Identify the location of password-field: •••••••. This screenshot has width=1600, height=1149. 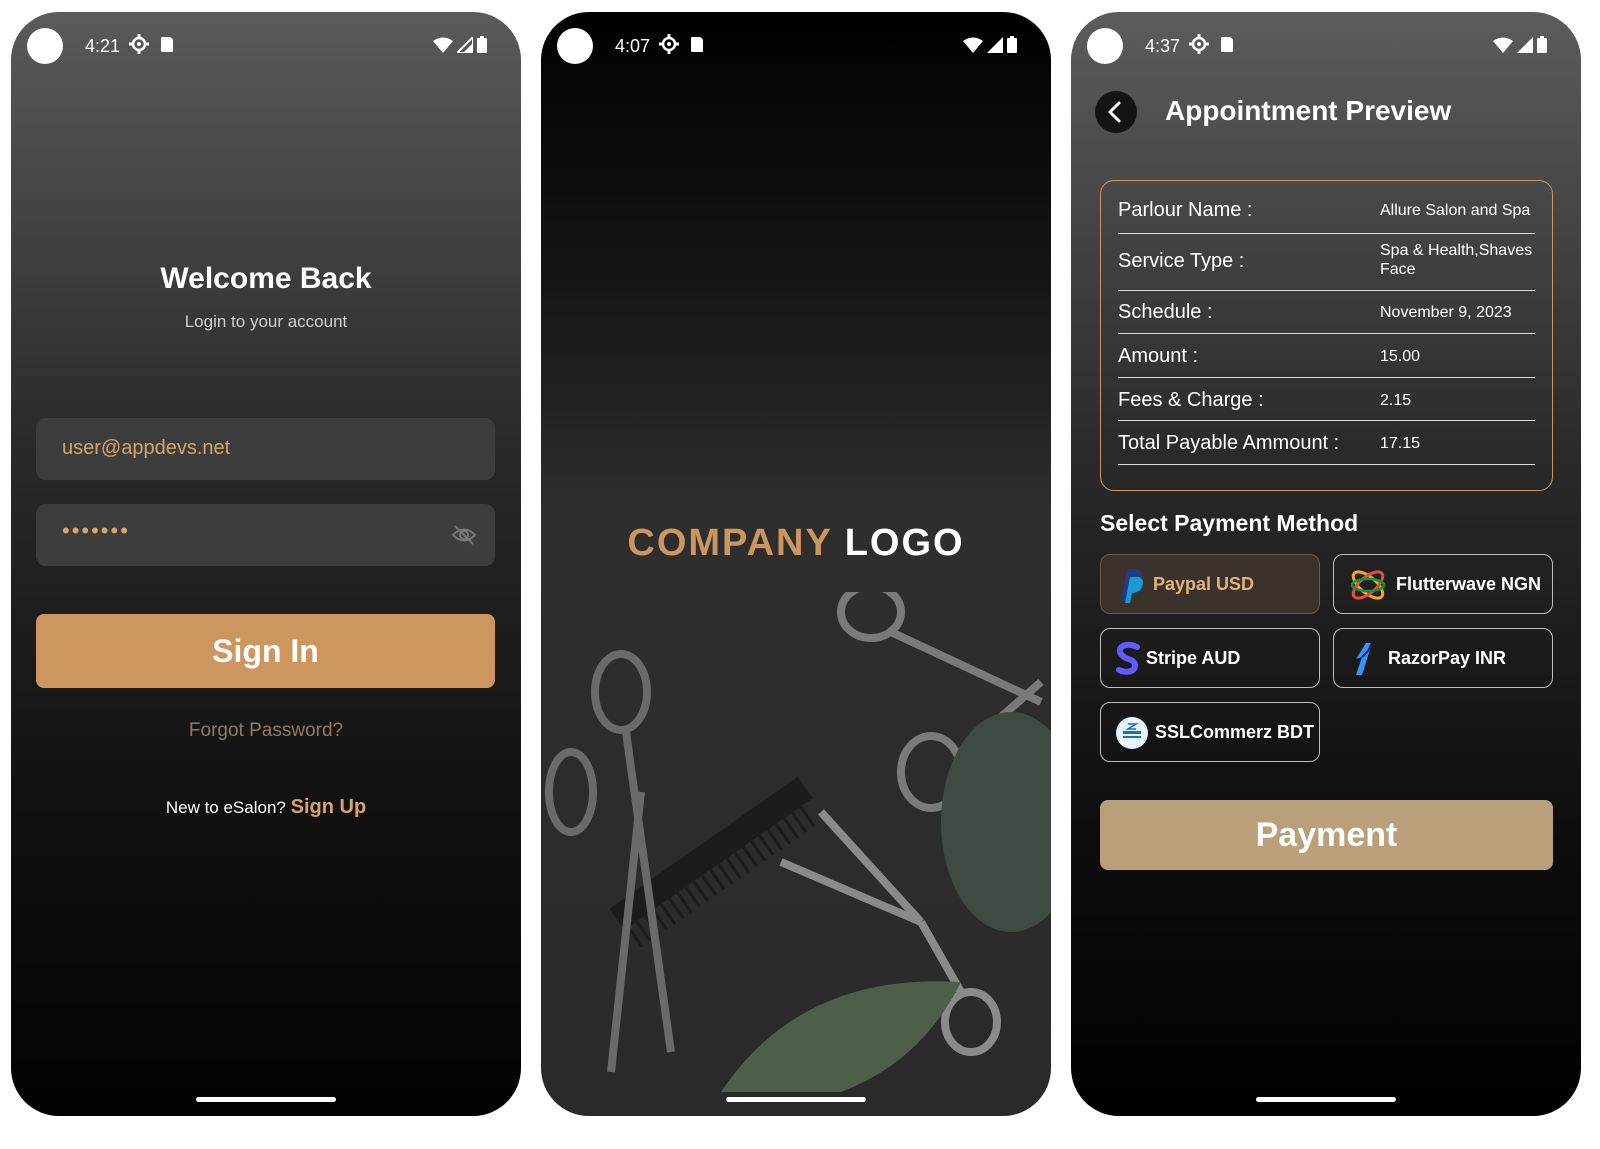
(265, 535).